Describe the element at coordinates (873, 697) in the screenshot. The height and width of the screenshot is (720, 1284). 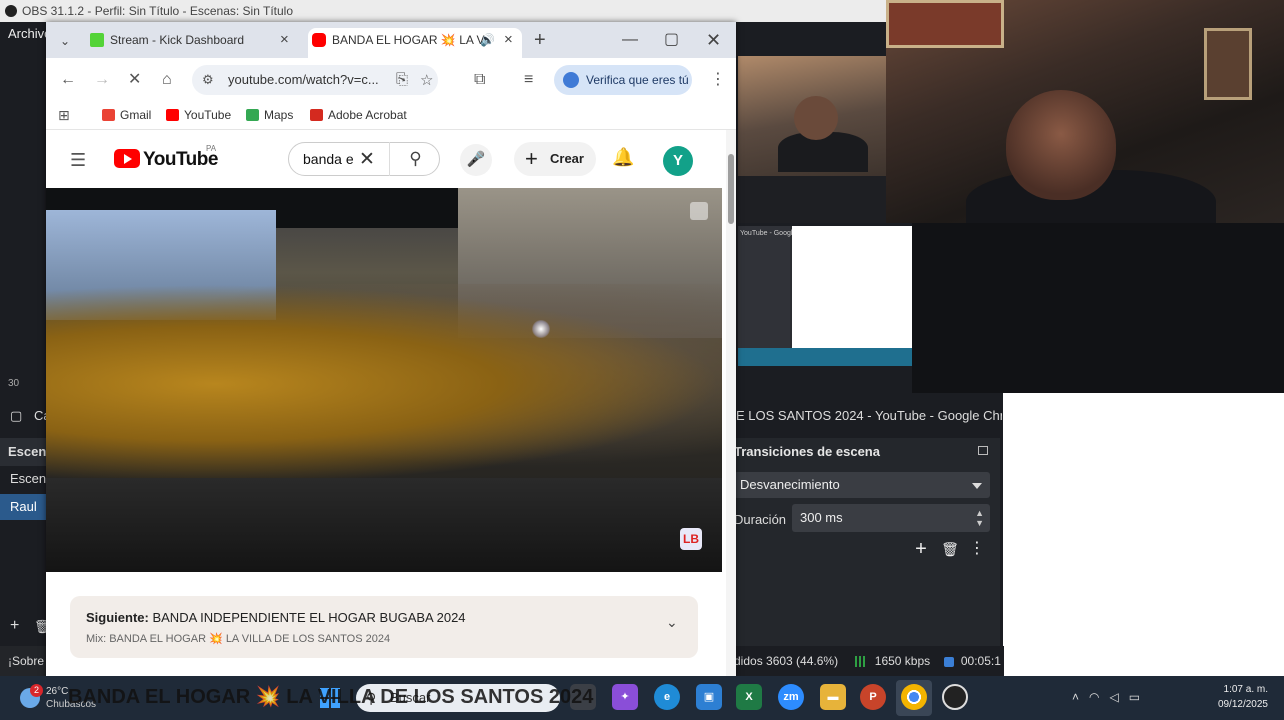
I see `powerpoint-icon: P` at that location.